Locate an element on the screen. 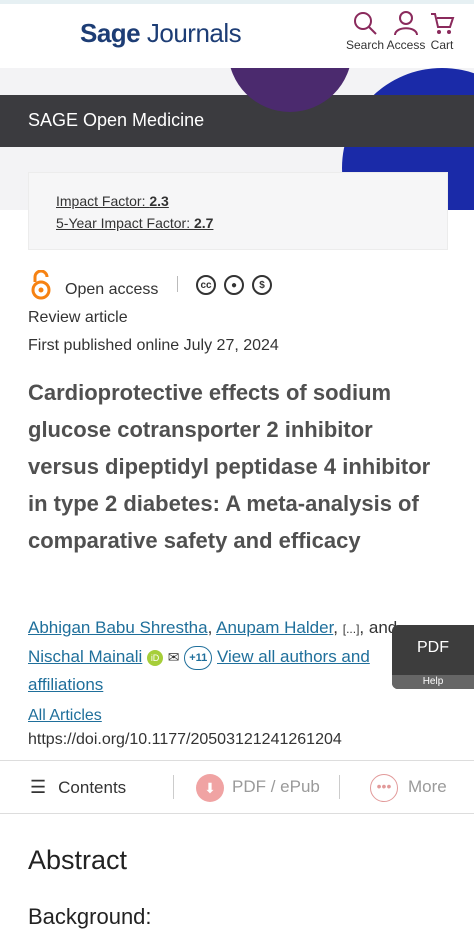 The image size is (474, 937). meta-divider is located at coordinates (177, 284).